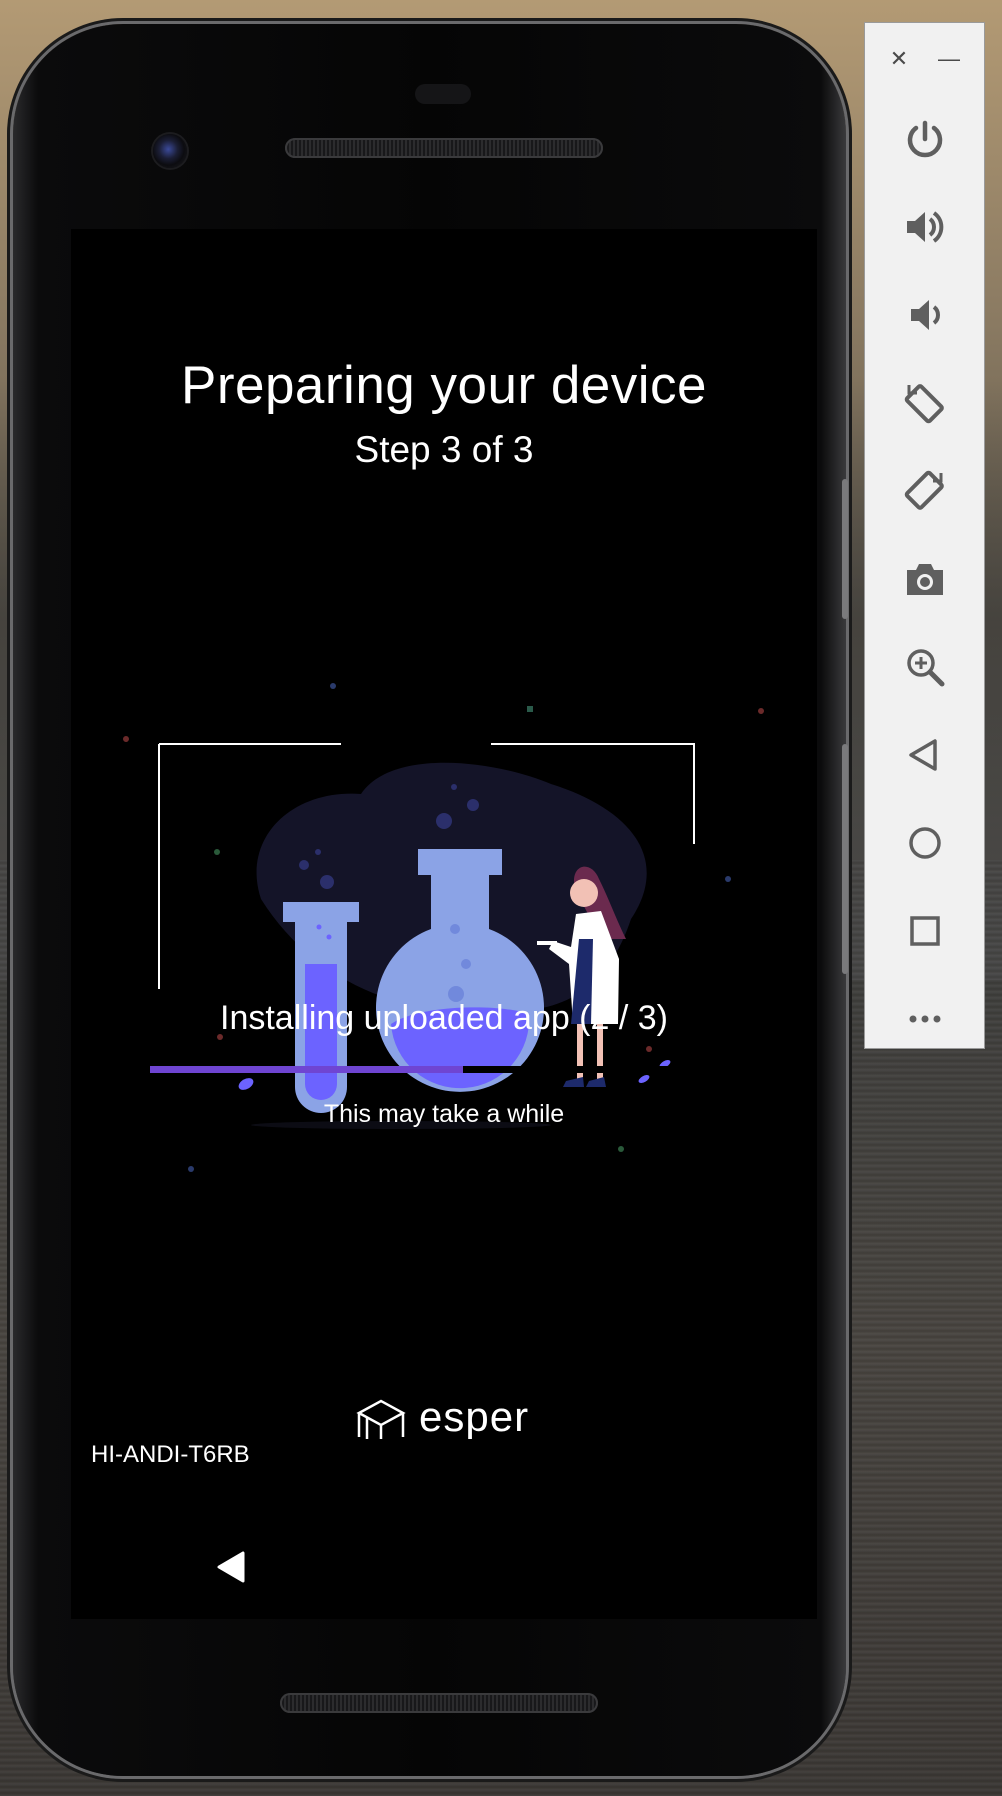 The image size is (1002, 1796). I want to click on zoom-icon, so click(926, 668).